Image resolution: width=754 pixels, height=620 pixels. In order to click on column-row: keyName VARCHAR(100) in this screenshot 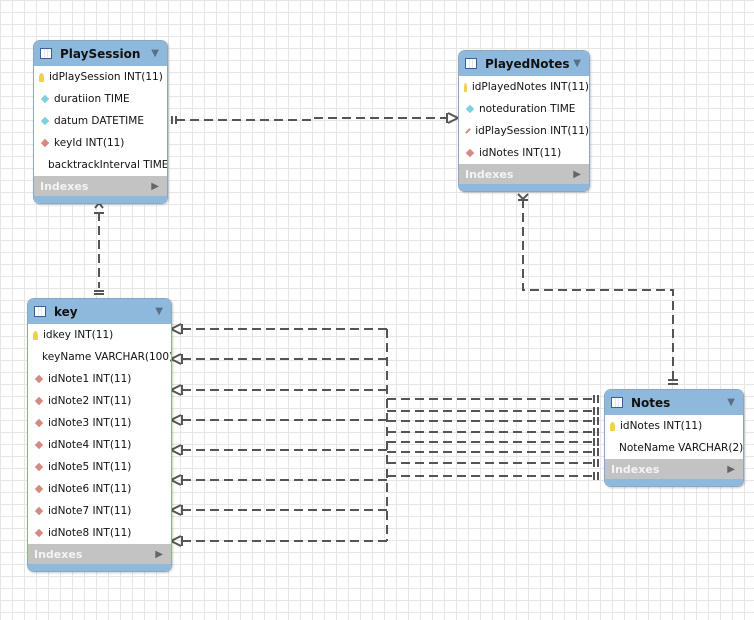, I will do `click(99, 357)`.